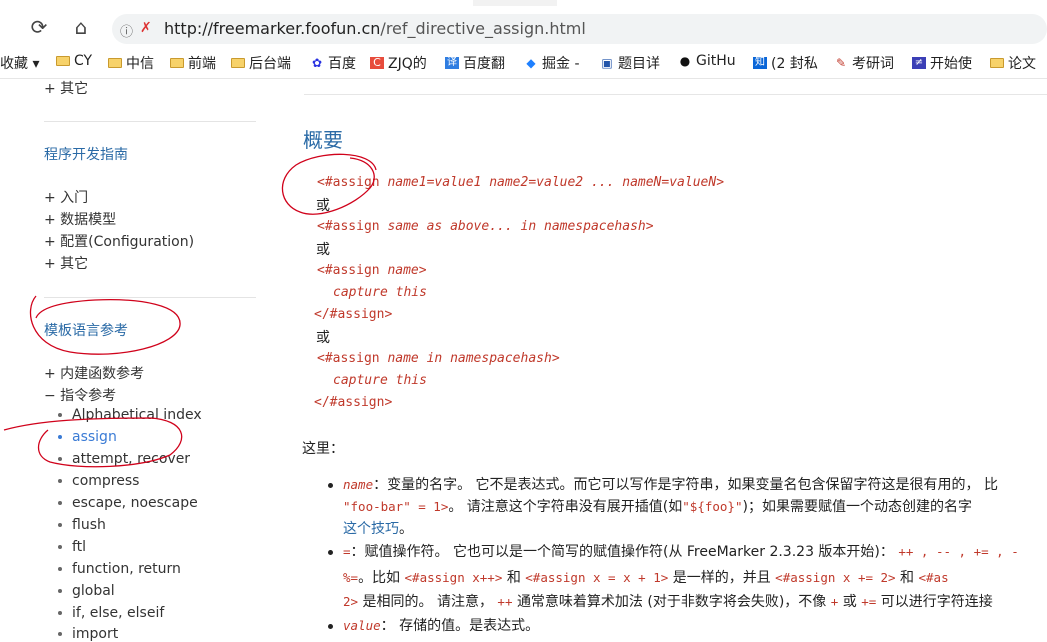  What do you see at coordinates (919, 63) in the screenshot?
I see `start-icon: ≠` at bounding box center [919, 63].